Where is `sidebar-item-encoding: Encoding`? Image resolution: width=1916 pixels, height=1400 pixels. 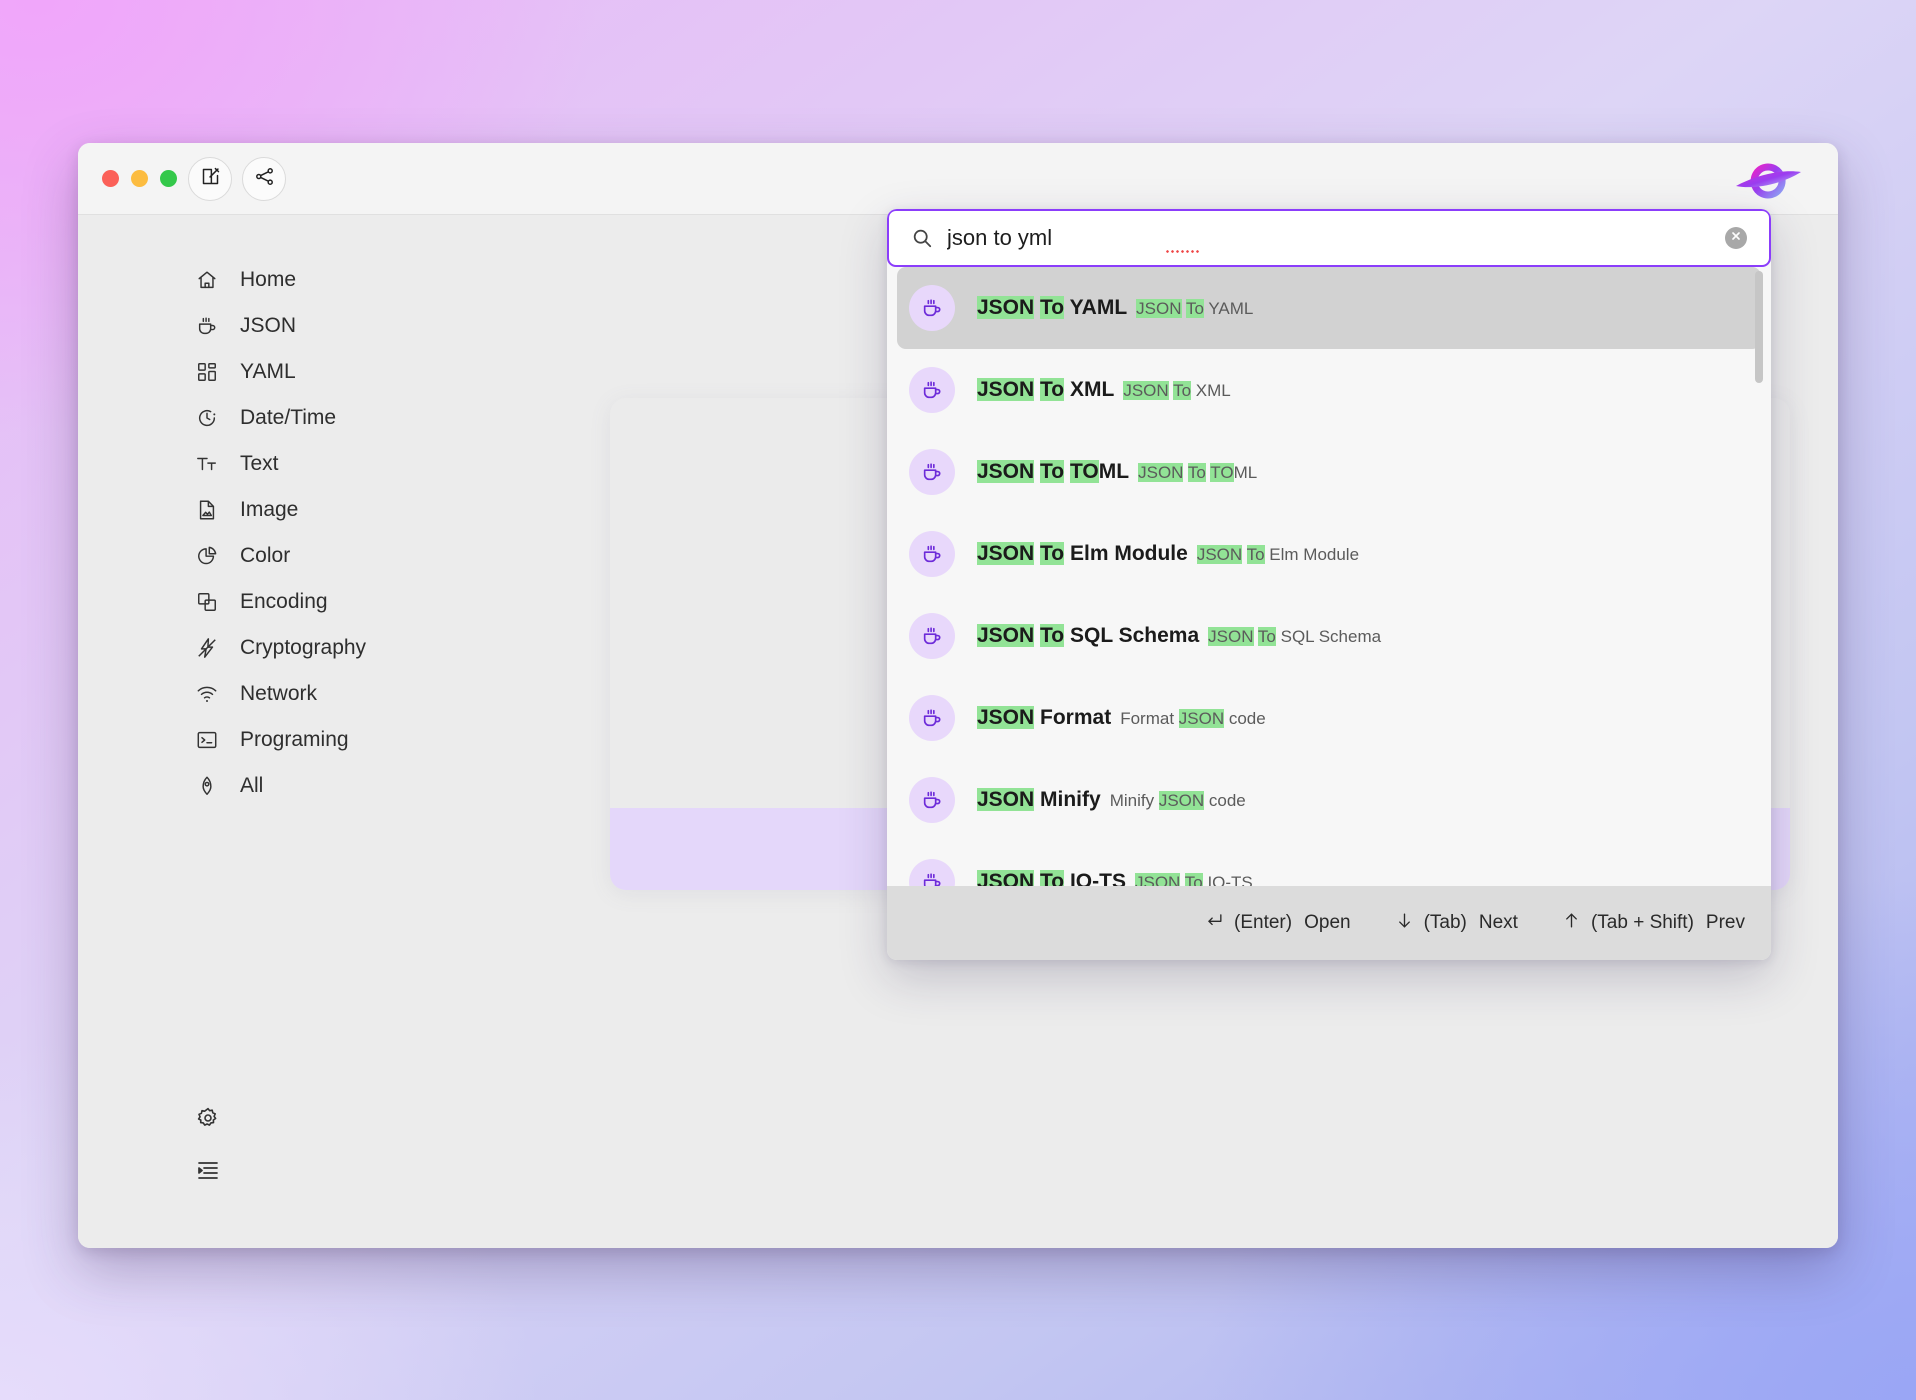 sidebar-item-encoding: Encoding is located at coordinates (264, 602).